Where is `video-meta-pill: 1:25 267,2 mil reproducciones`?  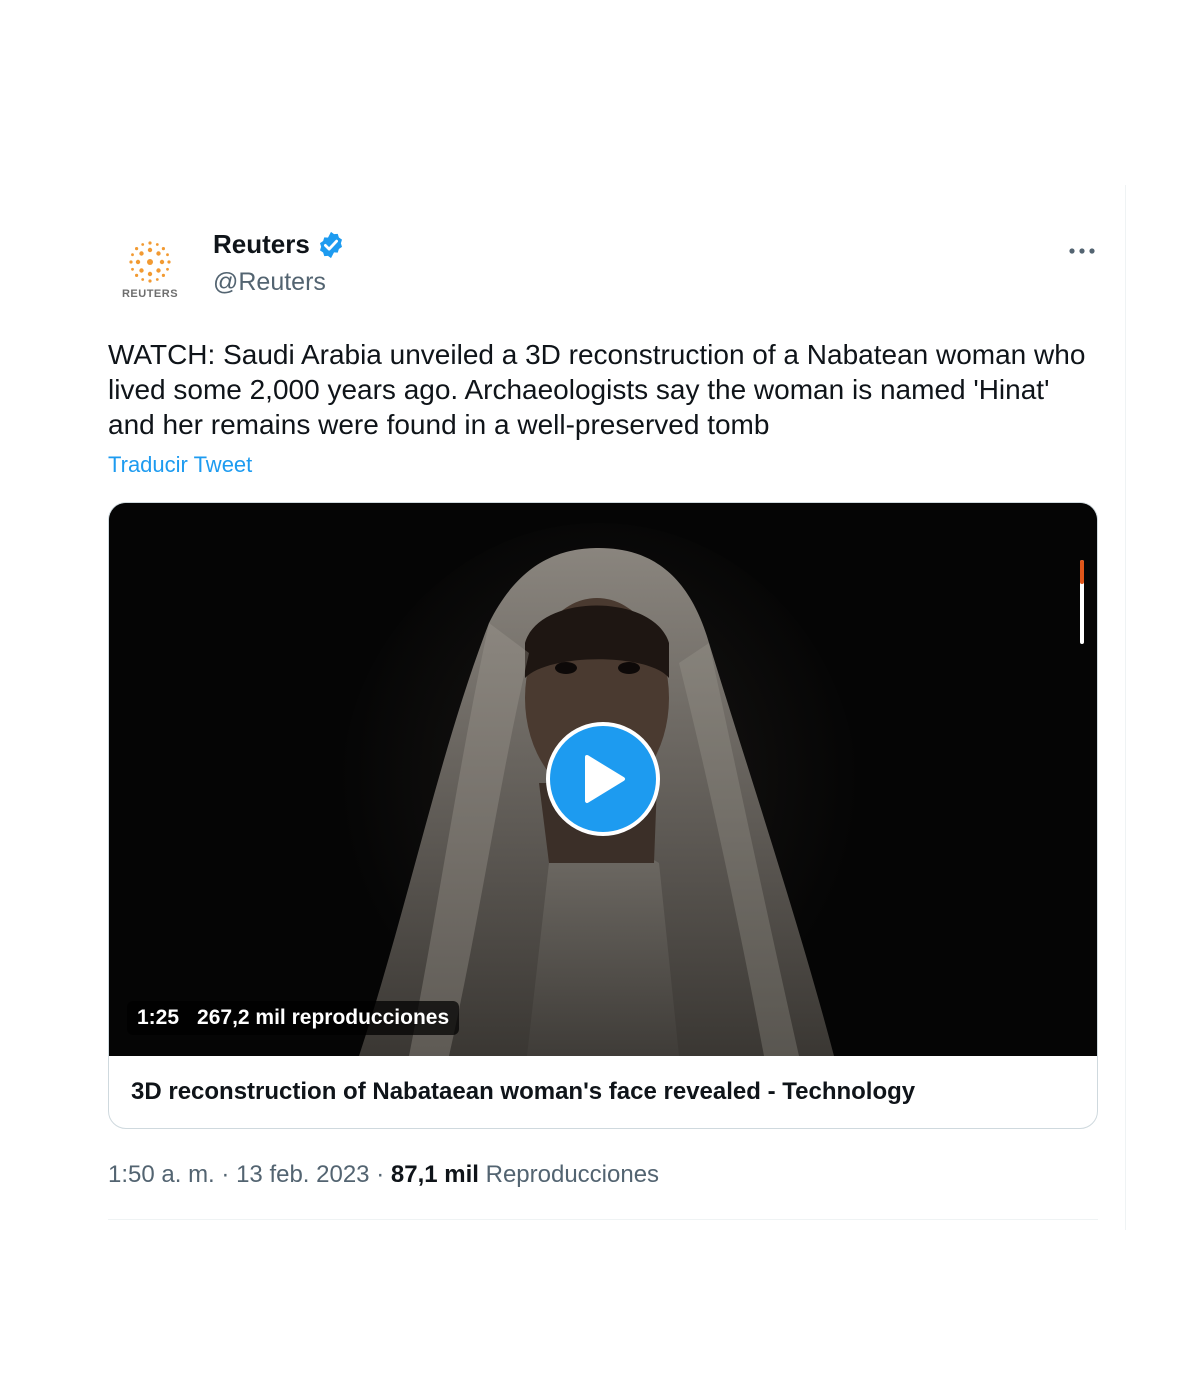 video-meta-pill: 1:25 267,2 mil reproducciones is located at coordinates (293, 1018).